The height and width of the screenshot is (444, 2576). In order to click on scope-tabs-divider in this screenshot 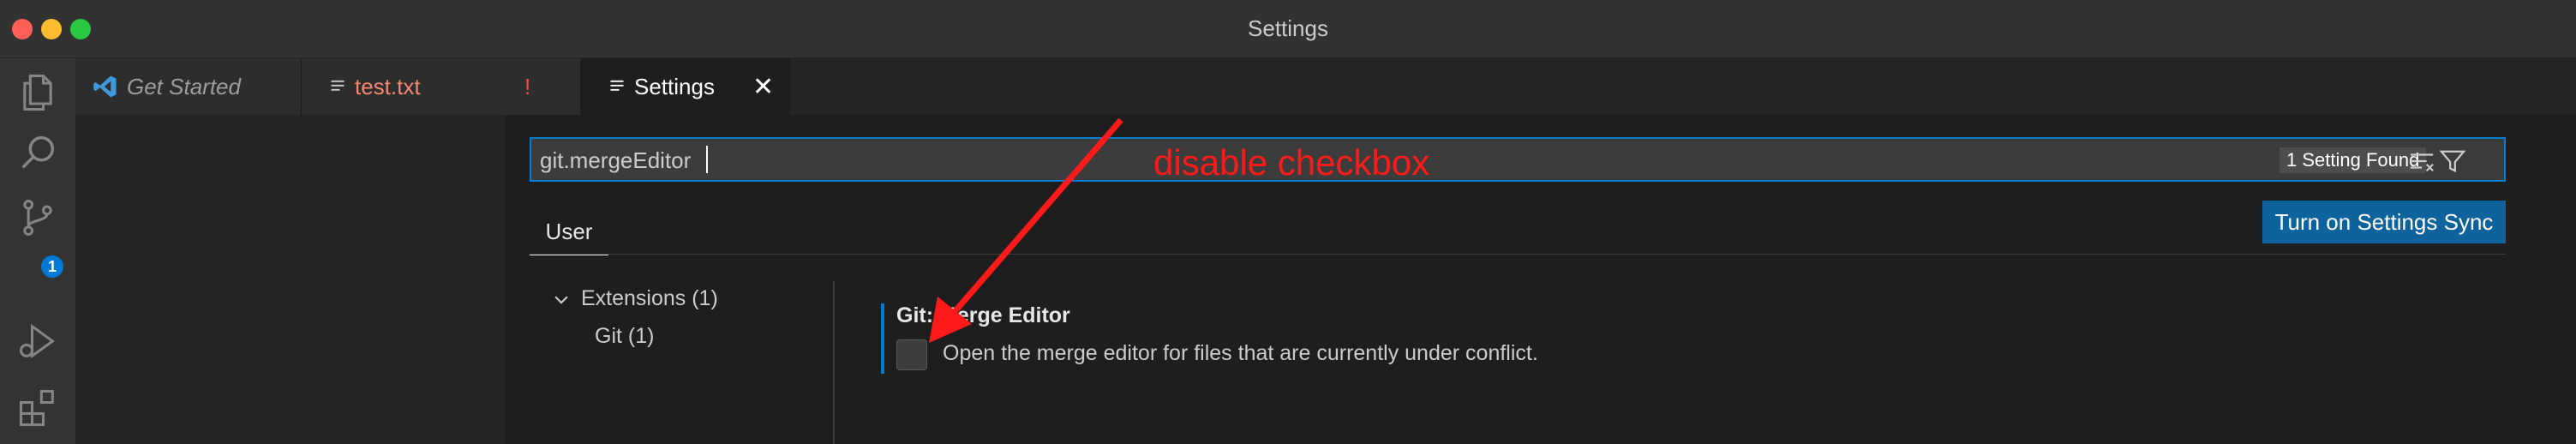, I will do `click(1518, 254)`.